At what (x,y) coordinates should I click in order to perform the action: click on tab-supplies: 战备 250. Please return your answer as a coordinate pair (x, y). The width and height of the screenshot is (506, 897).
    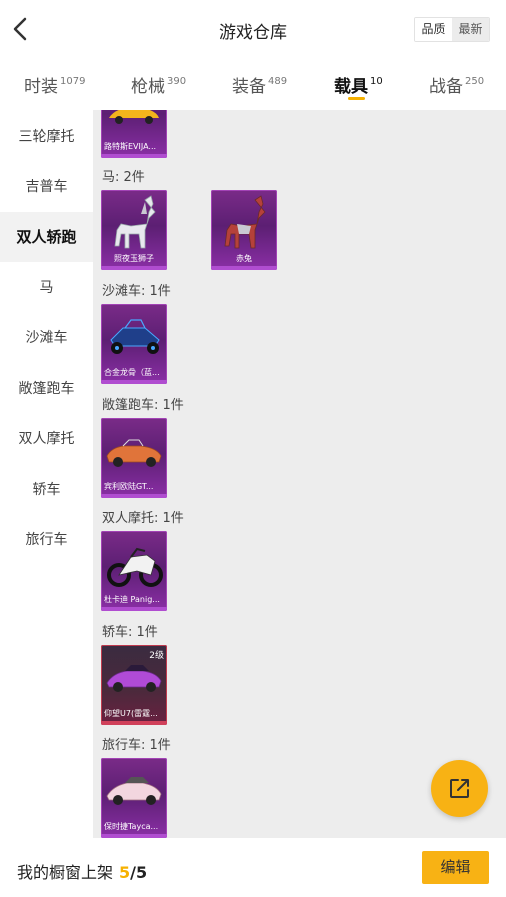
    Looking at the image, I should click on (456, 84).